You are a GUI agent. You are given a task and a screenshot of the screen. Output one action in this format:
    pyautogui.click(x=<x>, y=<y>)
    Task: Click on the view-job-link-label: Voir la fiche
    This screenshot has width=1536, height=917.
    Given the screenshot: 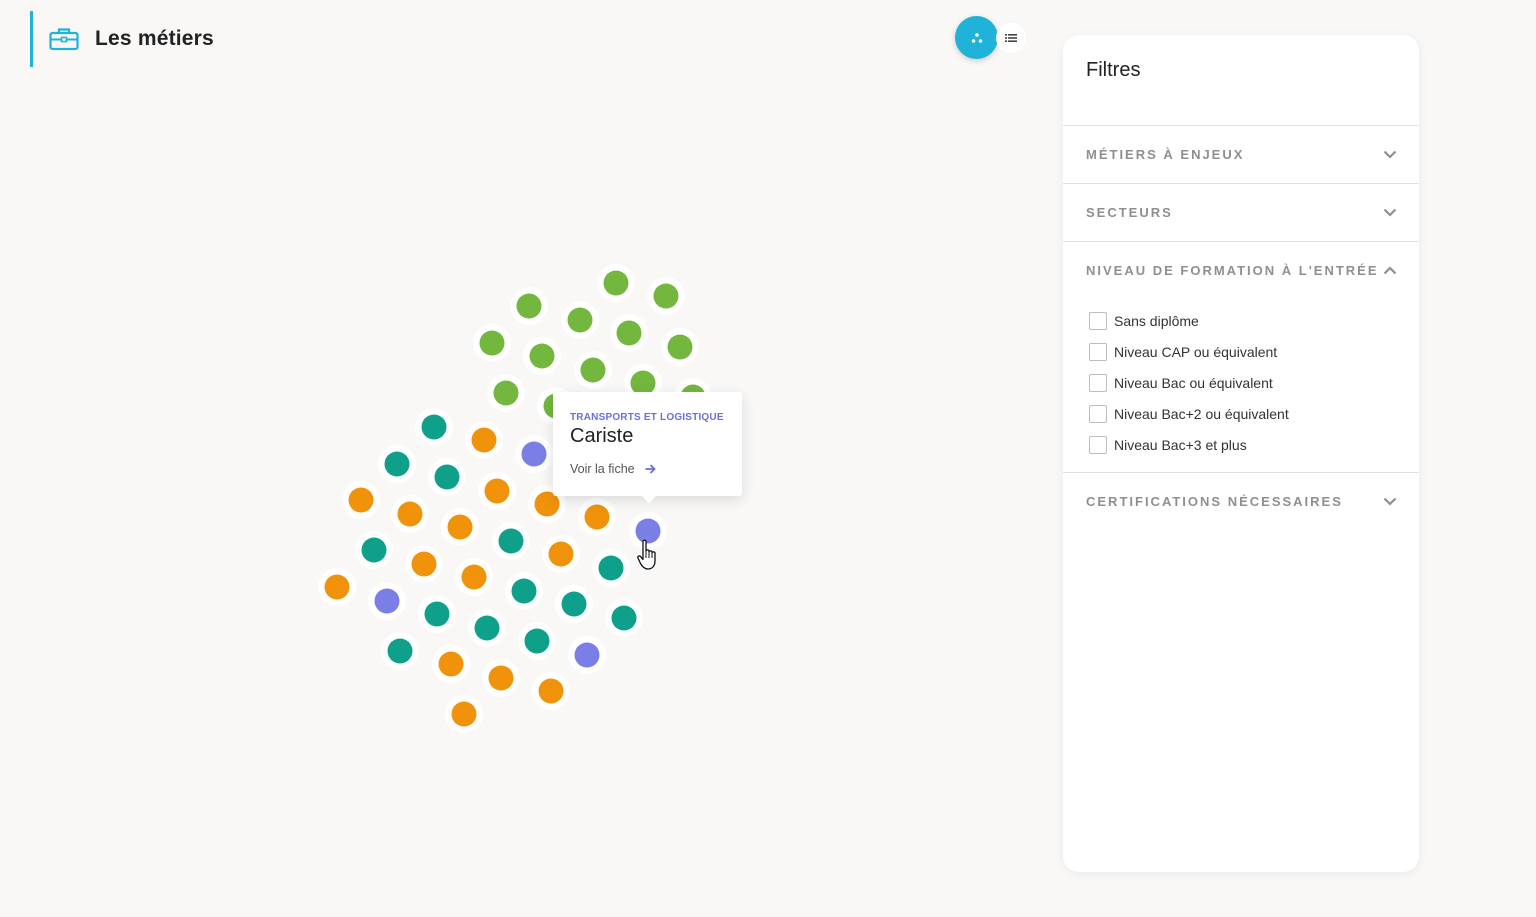 What is the action you would take?
    pyautogui.click(x=602, y=469)
    